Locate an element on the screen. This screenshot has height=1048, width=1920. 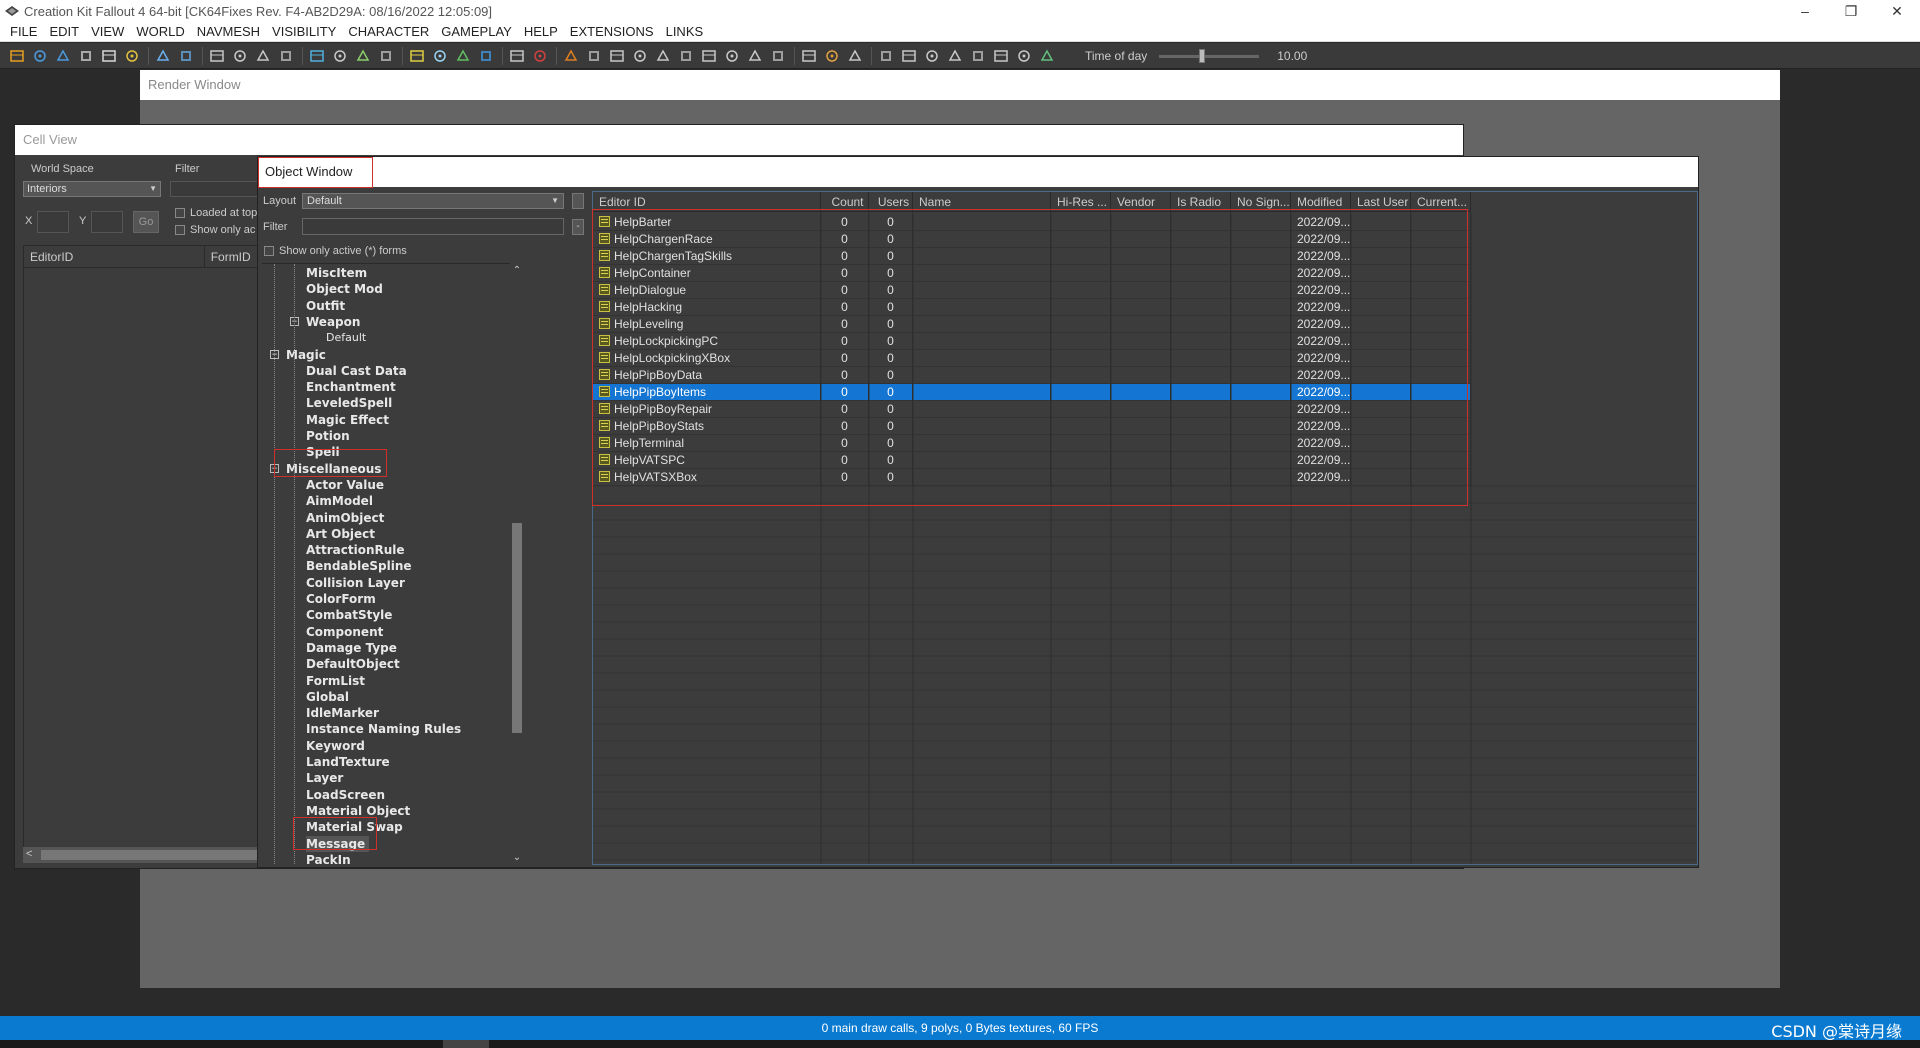
world-icon is located at coordinates (317, 56).